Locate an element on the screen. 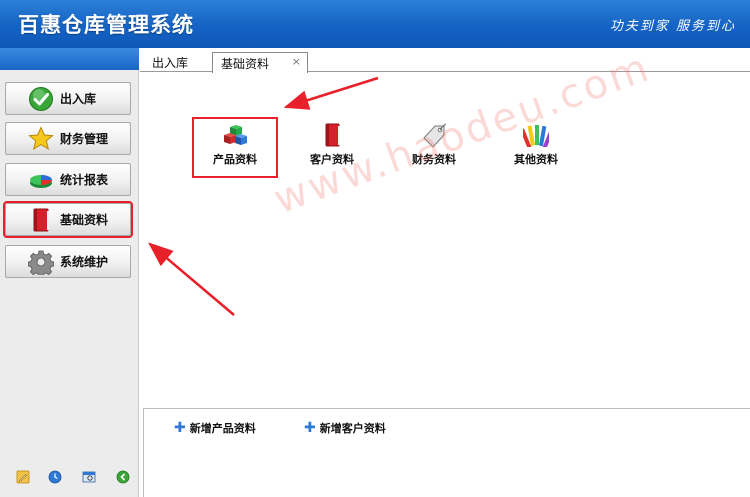 The image size is (750, 497). module-label: 其他资料 is located at coordinates (536, 159).